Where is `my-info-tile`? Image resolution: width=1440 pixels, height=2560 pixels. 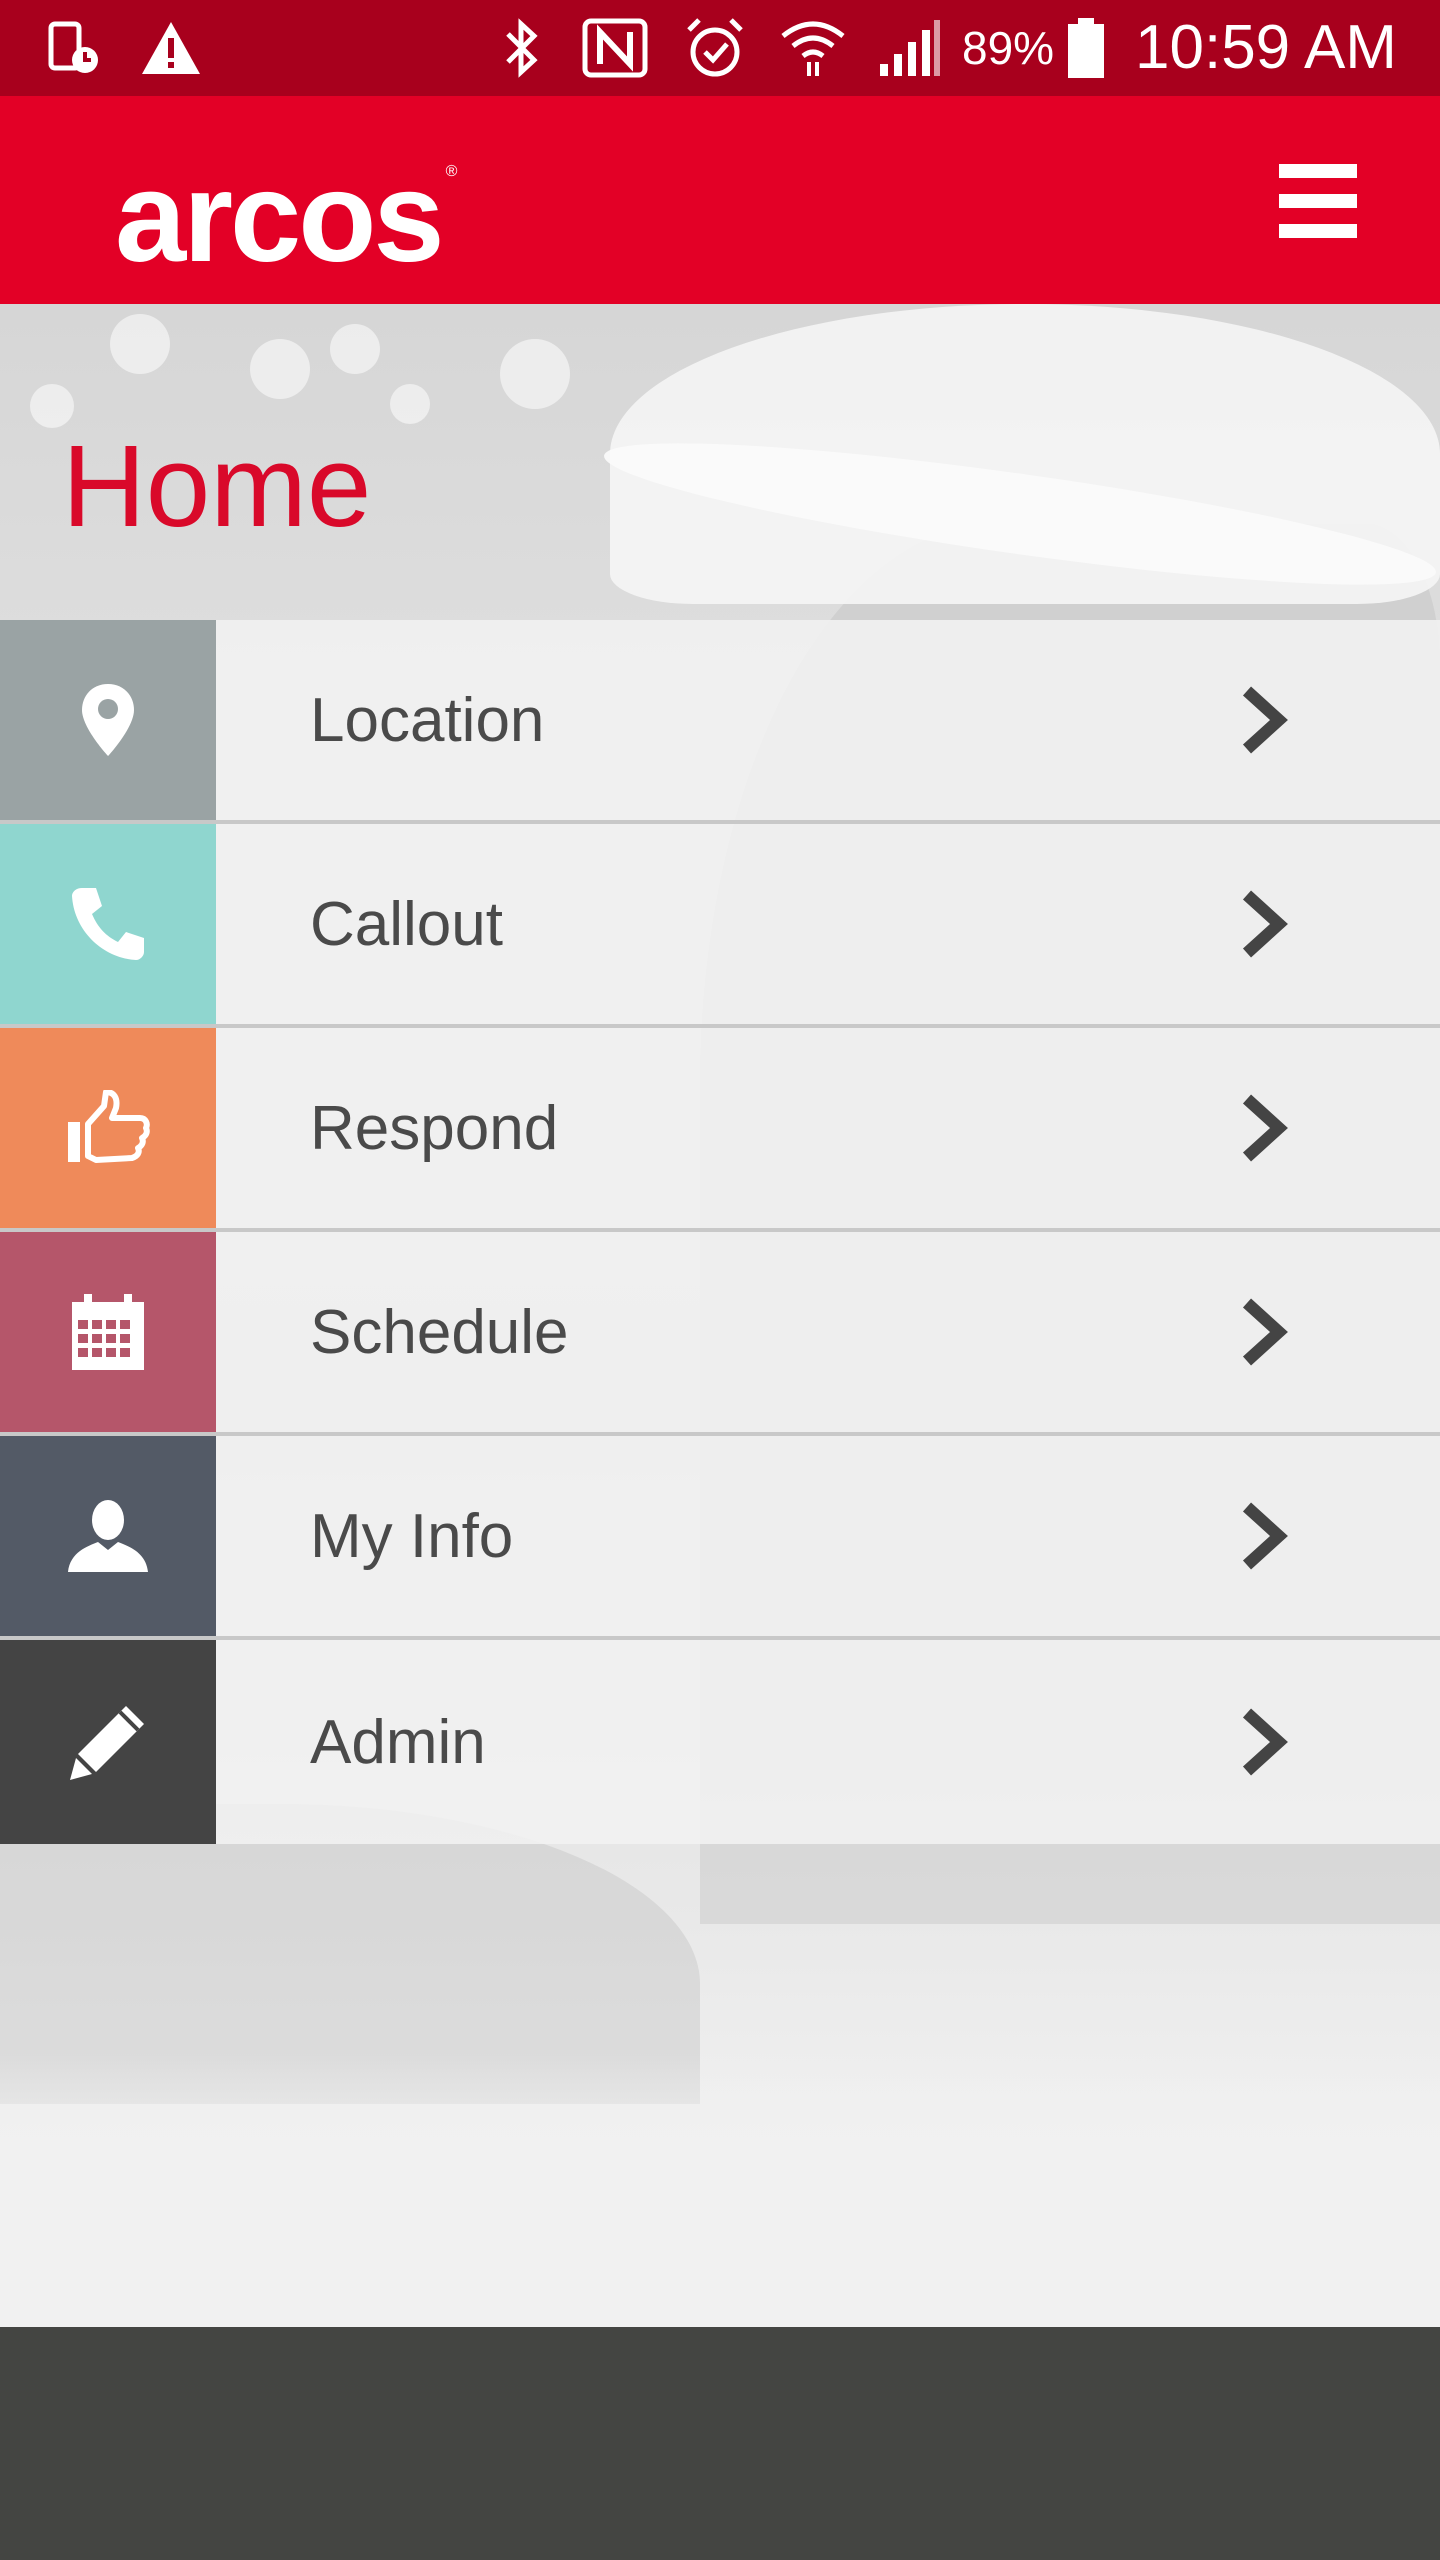 my-info-tile is located at coordinates (108, 1536).